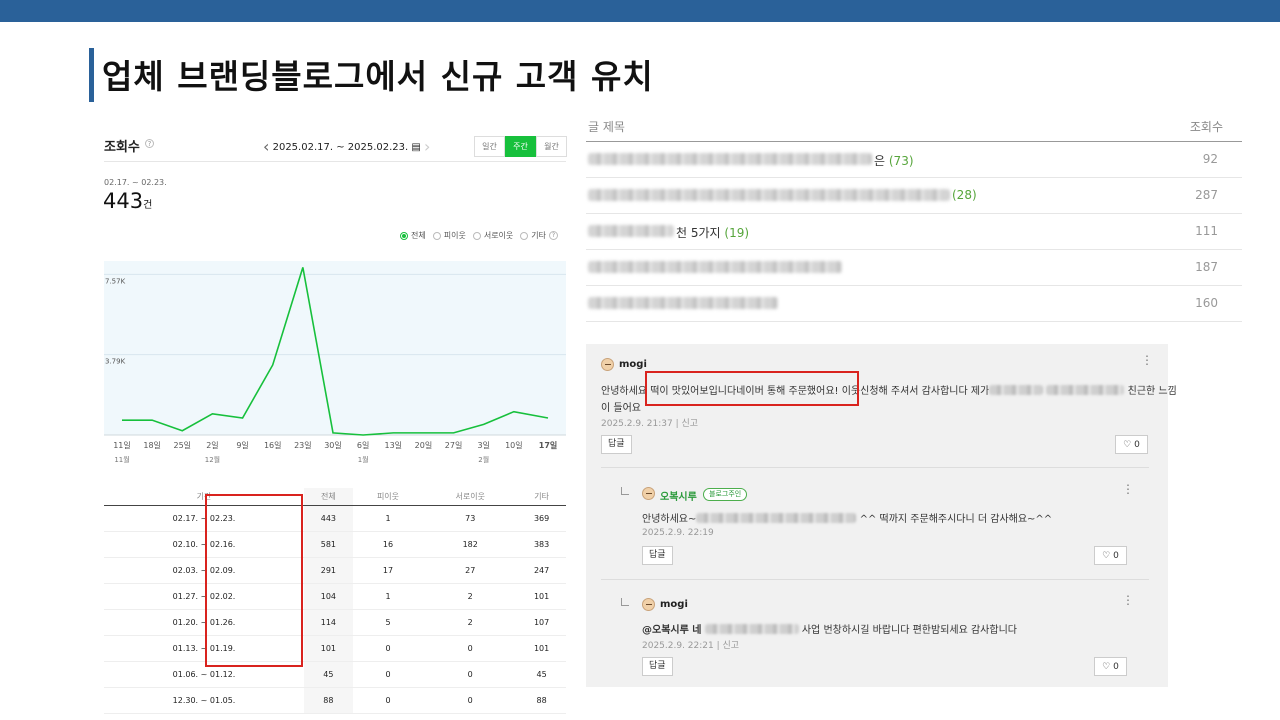 The image size is (1280, 720). Describe the element at coordinates (413, 235) in the screenshot. I see `legend-all: 전체` at that location.